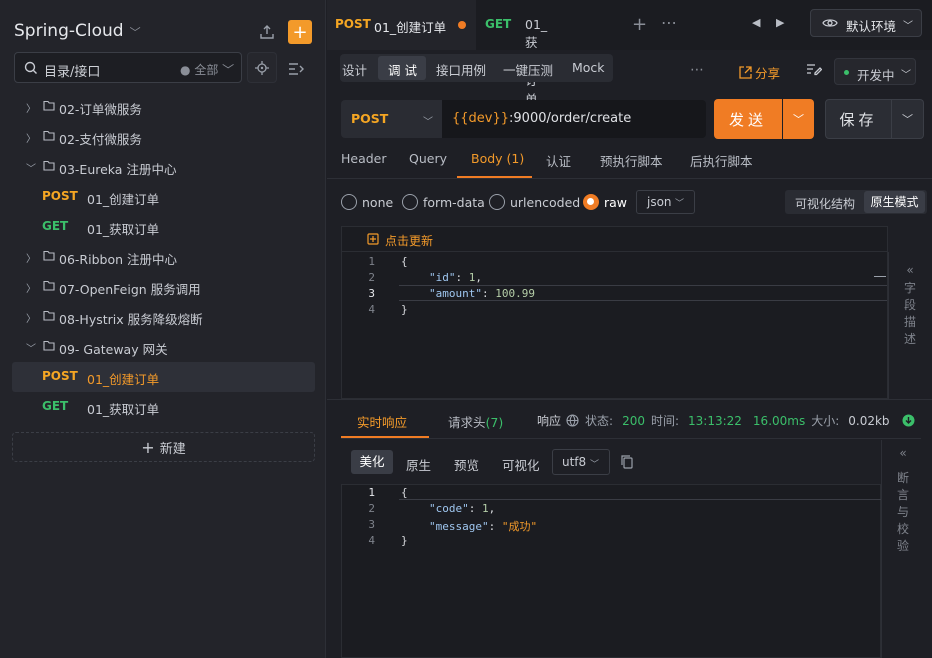 The height and width of the screenshot is (658, 932). What do you see at coordinates (163, 347) in the screenshot?
I see `tree-folder: ﹀ 09- Gateway 网关` at bounding box center [163, 347].